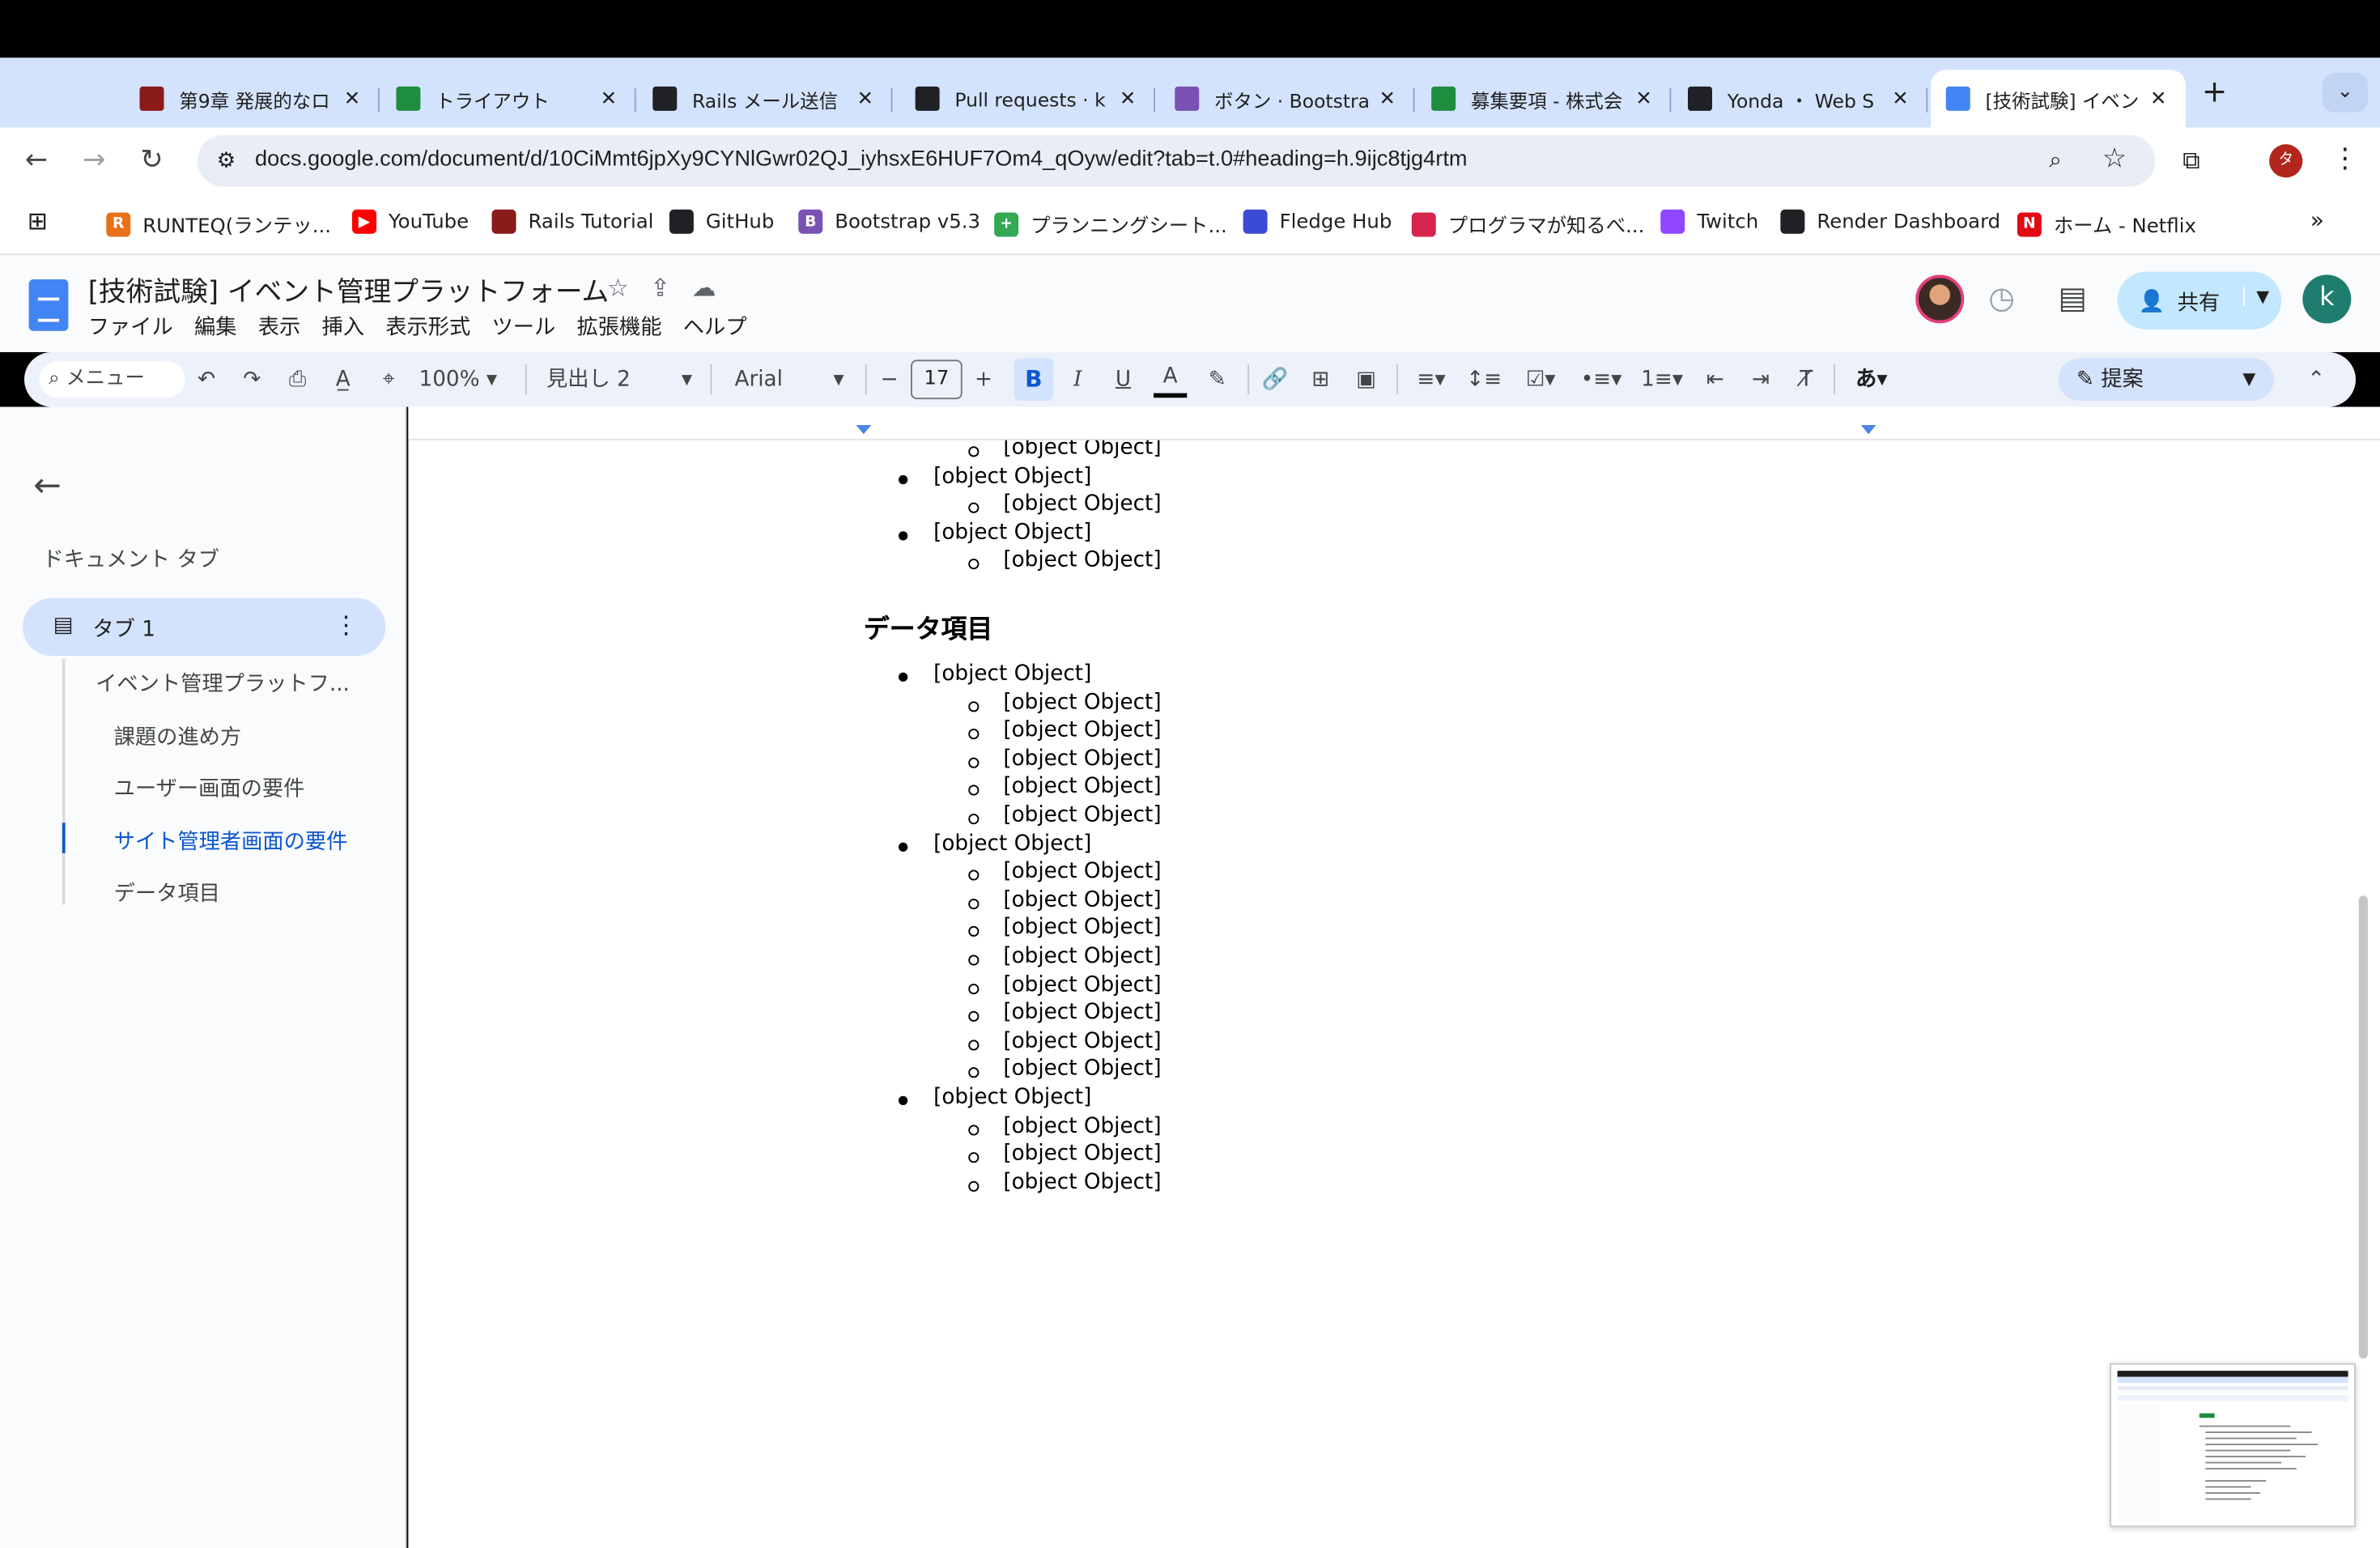 The width and height of the screenshot is (2380, 1548). I want to click on undo-icon: ↶, so click(206, 379).